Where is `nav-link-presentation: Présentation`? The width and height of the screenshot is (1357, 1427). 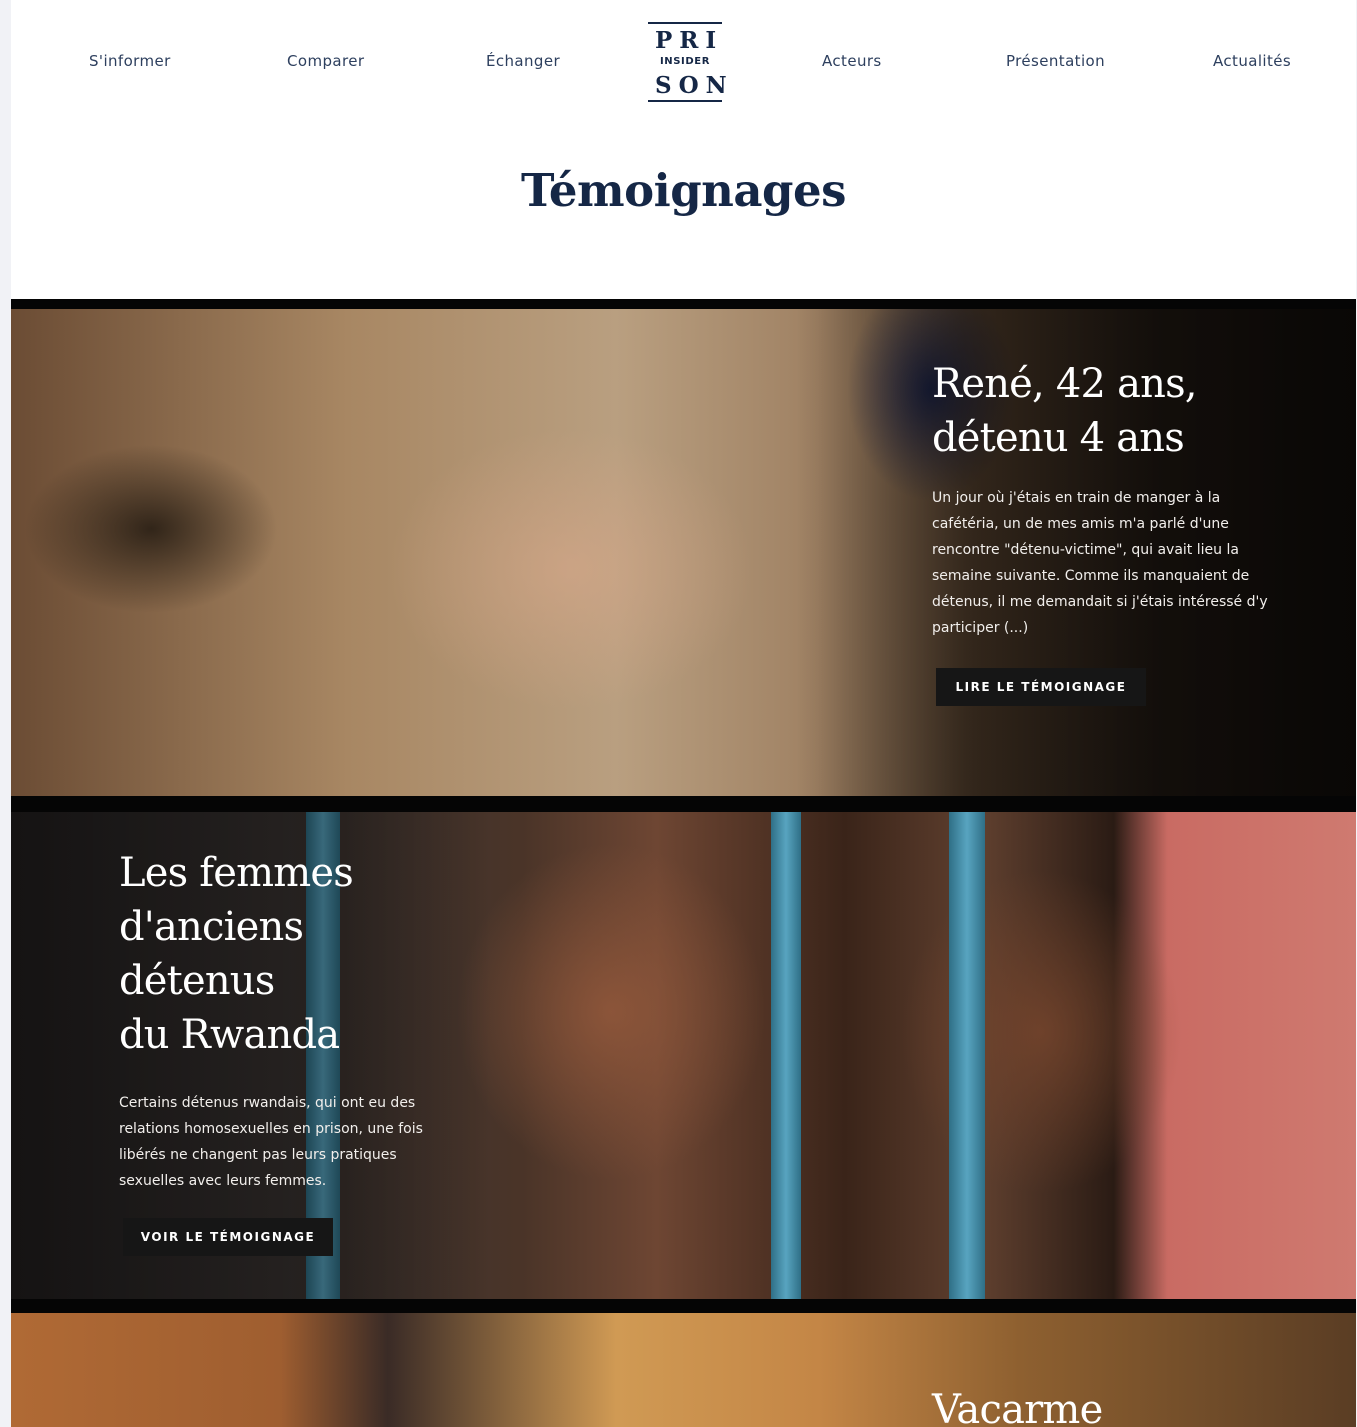 nav-link-presentation: Présentation is located at coordinates (1055, 61).